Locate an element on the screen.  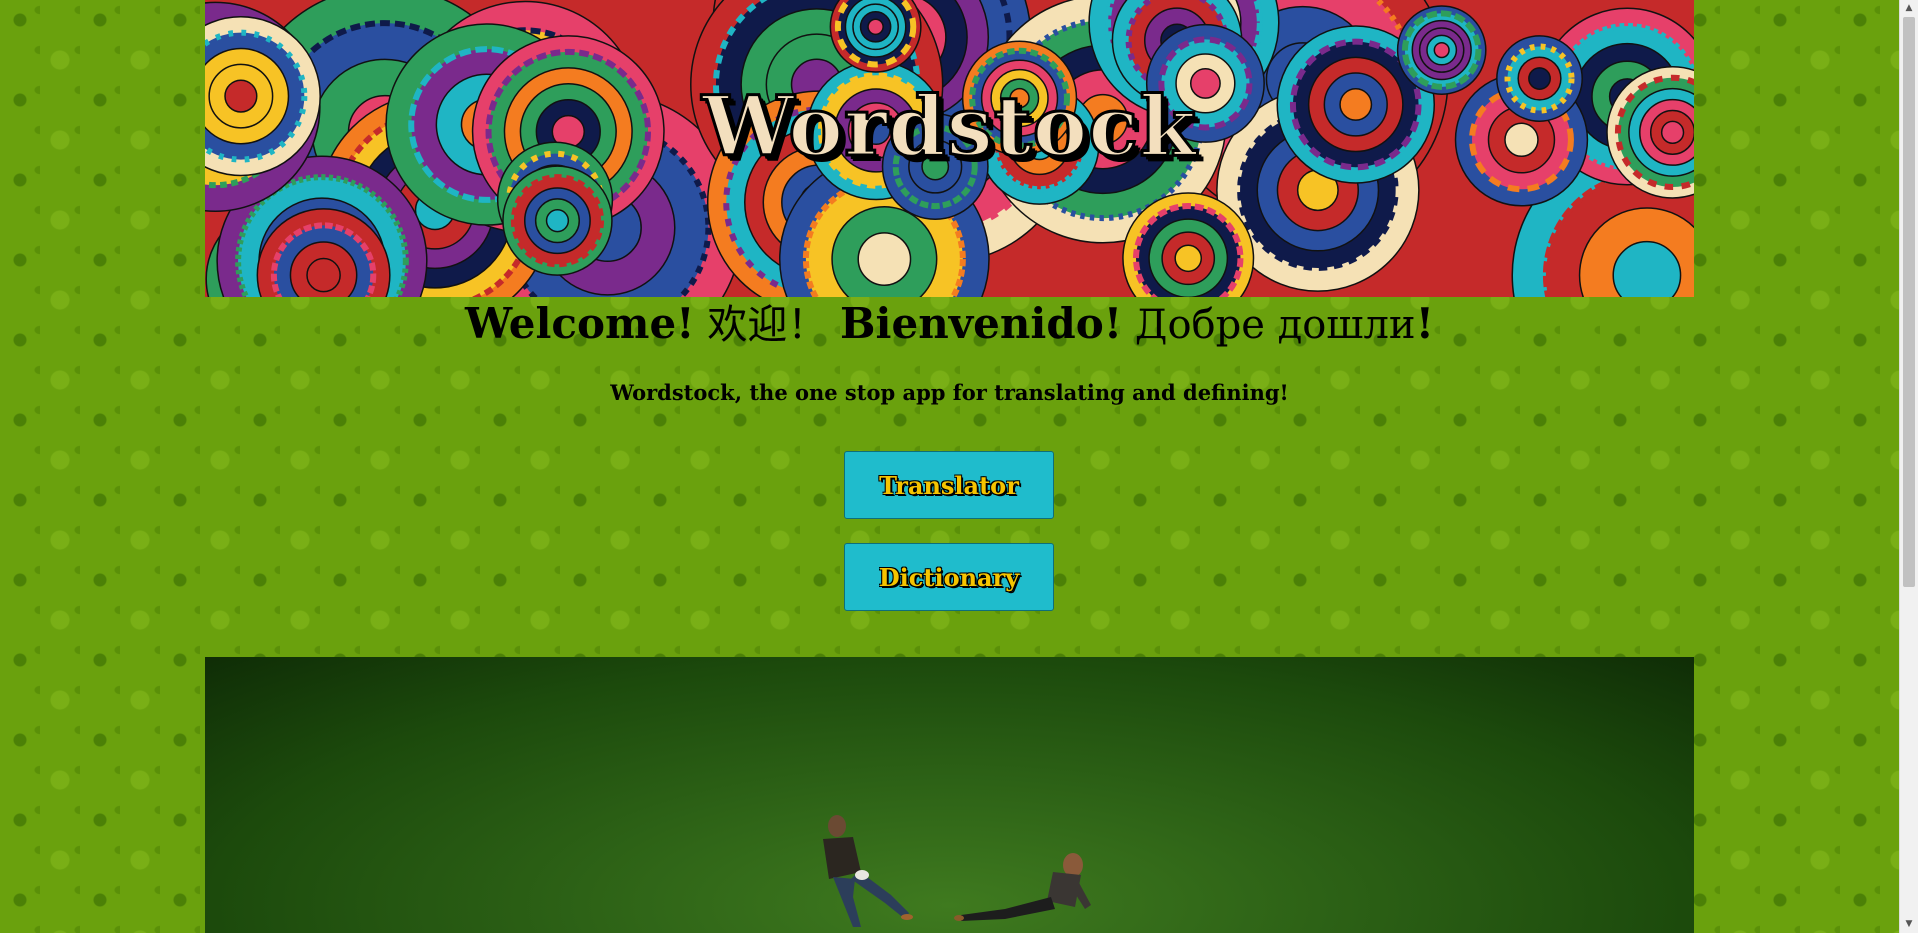
scroll-up-icon: ▲ is located at coordinates (1909, 8).